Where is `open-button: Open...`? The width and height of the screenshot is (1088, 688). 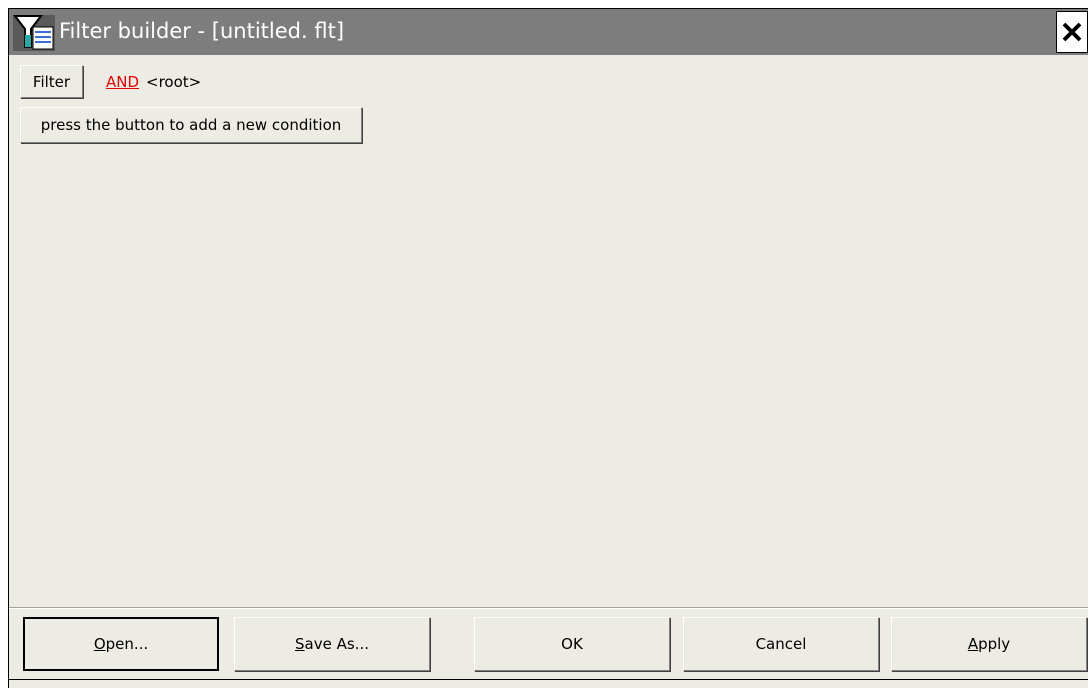
open-button: Open... is located at coordinates (121, 644).